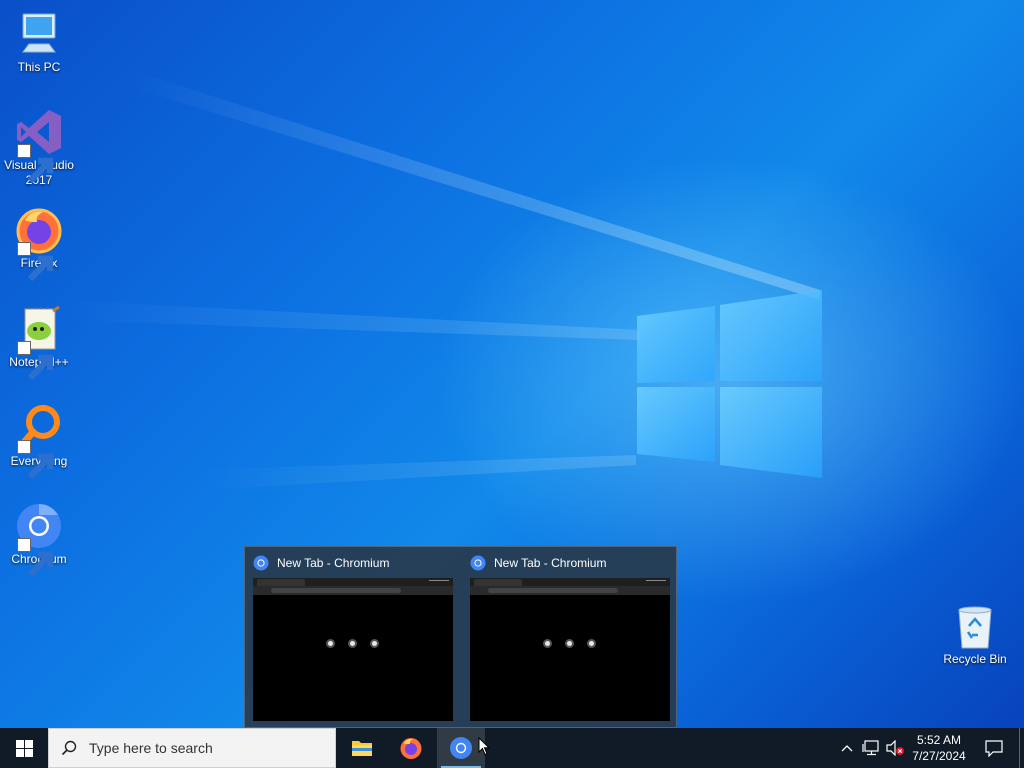  I want to click on windows-start-icon, so click(24, 748).